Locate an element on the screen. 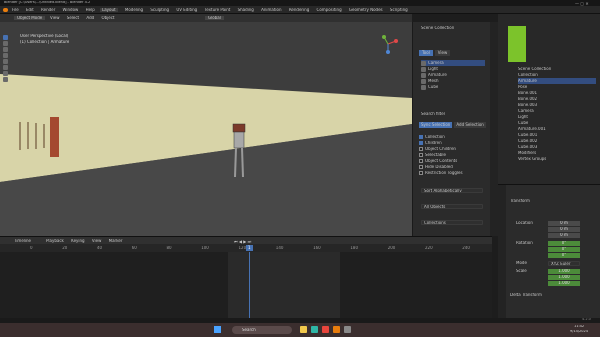 The image size is (600, 337). menu-render: Render is located at coordinates (48, 10).